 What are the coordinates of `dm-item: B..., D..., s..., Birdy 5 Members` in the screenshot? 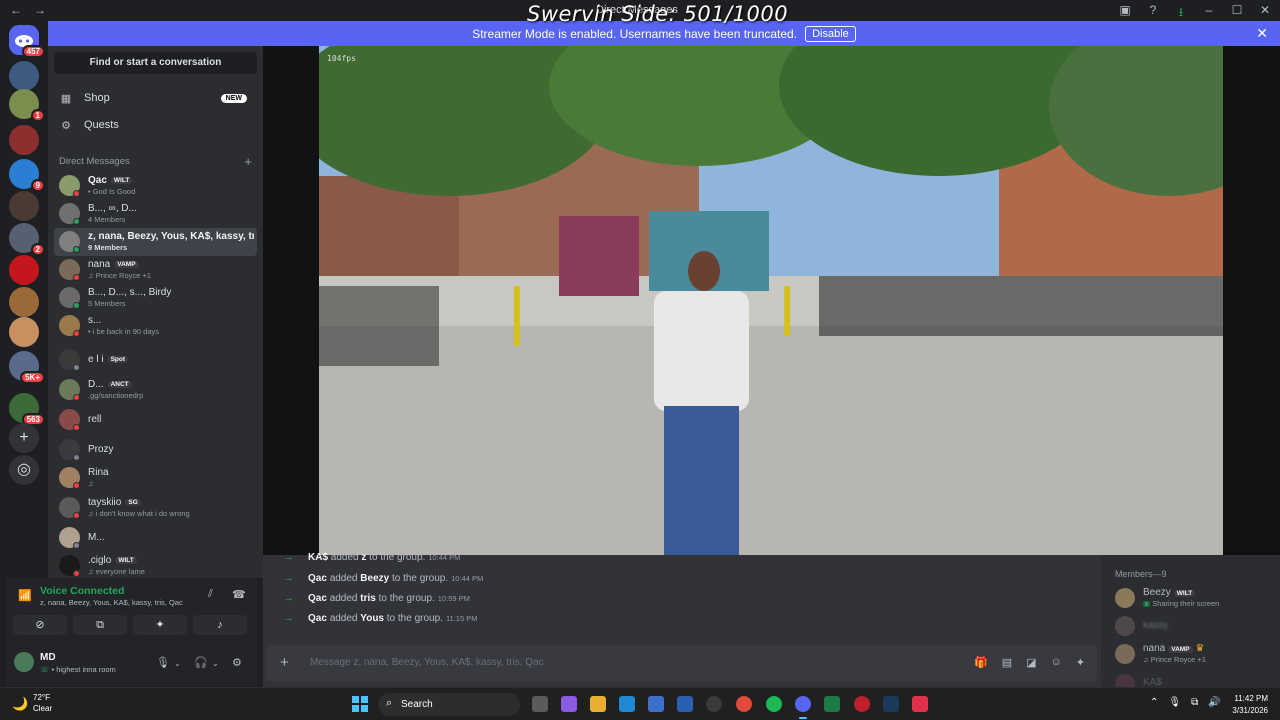 It's located at (155, 298).